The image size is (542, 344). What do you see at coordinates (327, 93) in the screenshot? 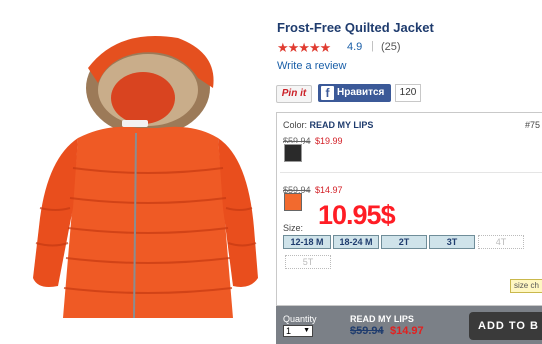
I see `facebook-icon: f` at bounding box center [327, 93].